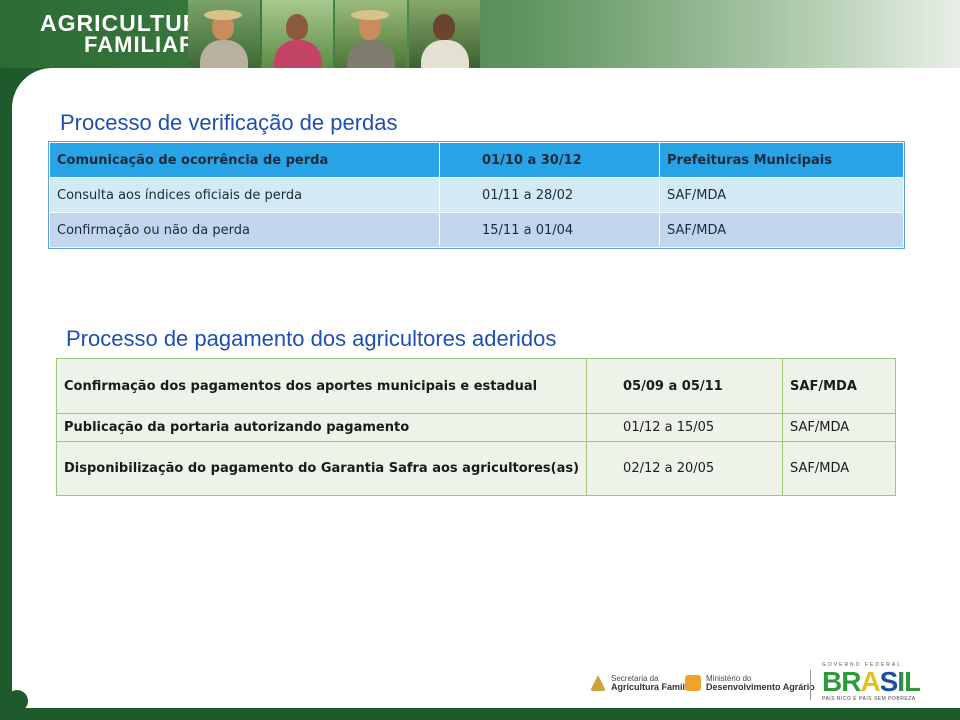  Describe the element at coordinates (244, 230) in the screenshot. I see `step-cell: Confirmação ou não da perda` at that location.